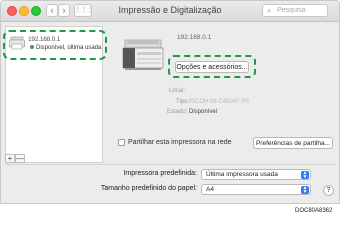 This screenshot has height=240, width=340. Describe the element at coordinates (291, 10) in the screenshot. I see `search-placeholder: Pesquisa` at that location.